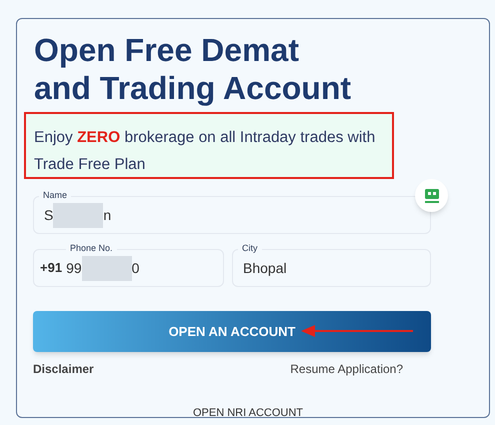 Image resolution: width=495 pixels, height=425 pixels. I want to click on field-label: Phone No., so click(91, 248).